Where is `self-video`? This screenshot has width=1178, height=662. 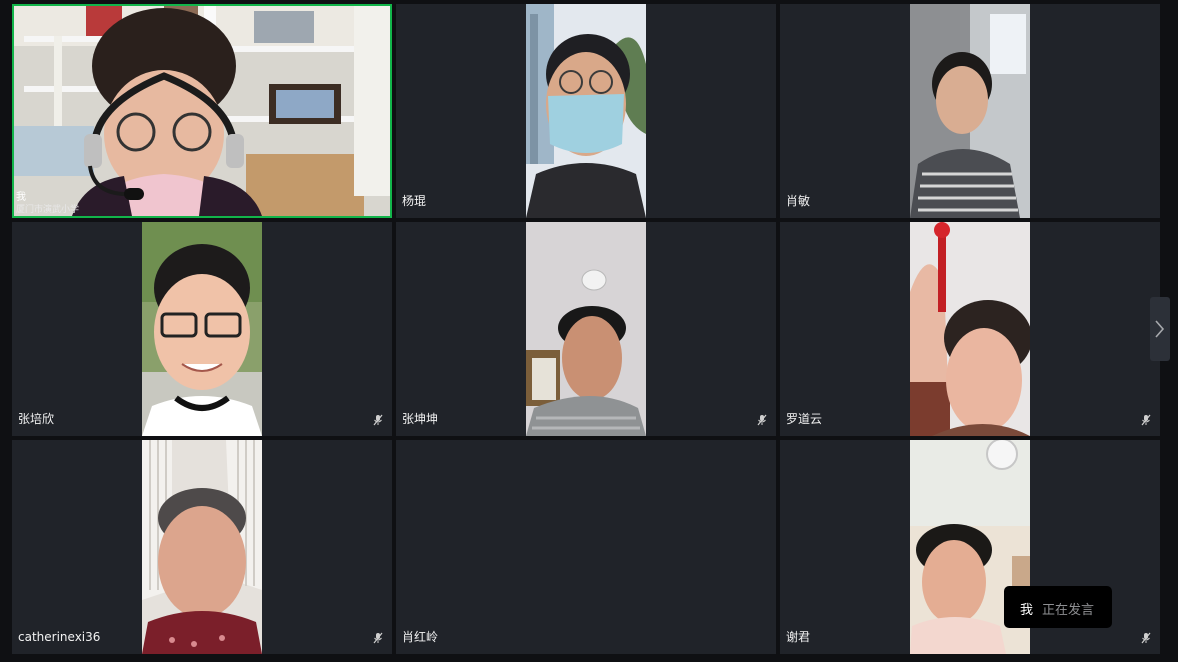 self-video is located at coordinates (202, 111).